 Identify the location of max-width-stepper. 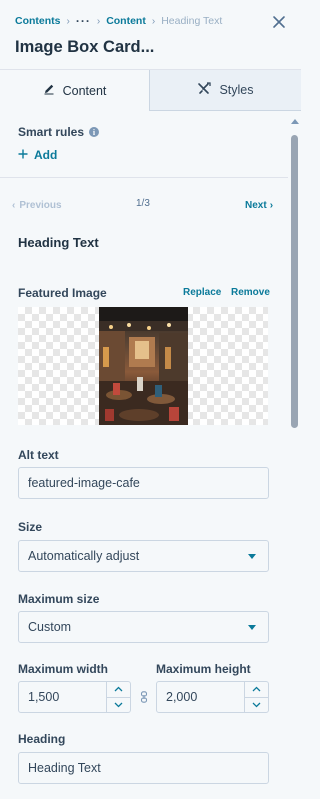
(118, 697).